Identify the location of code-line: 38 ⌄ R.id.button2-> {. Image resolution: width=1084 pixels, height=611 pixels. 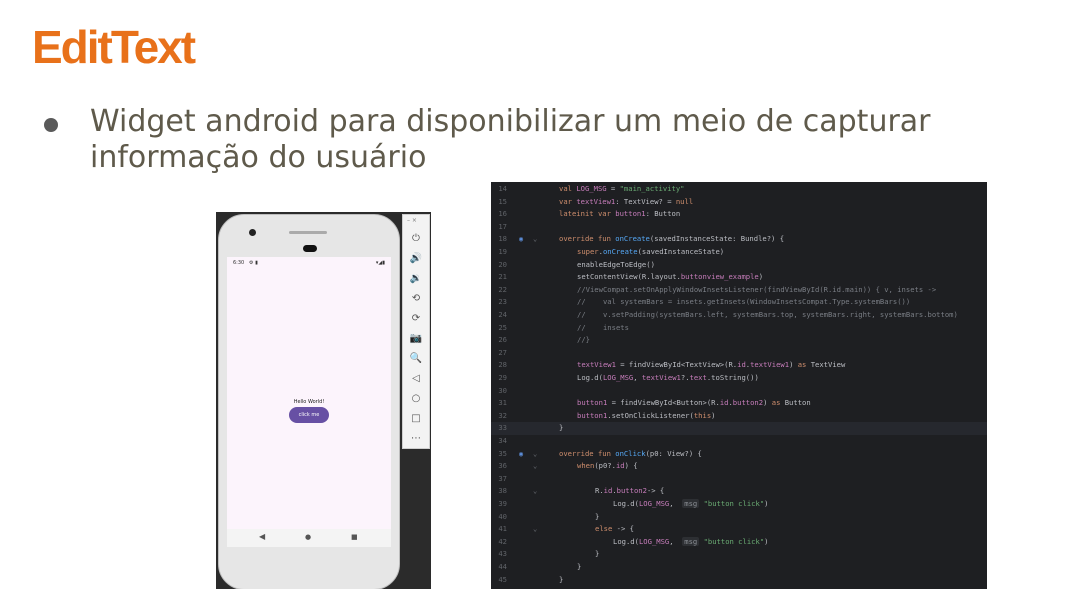
(739, 491).